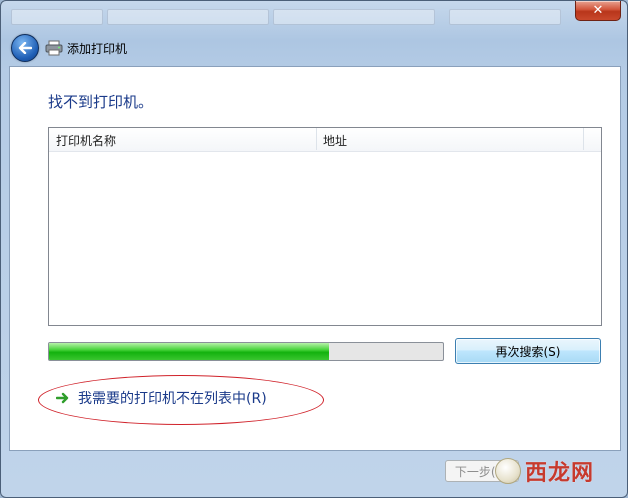 The image size is (628, 498). I want to click on list-header: 打印机名称 地址, so click(325, 140).